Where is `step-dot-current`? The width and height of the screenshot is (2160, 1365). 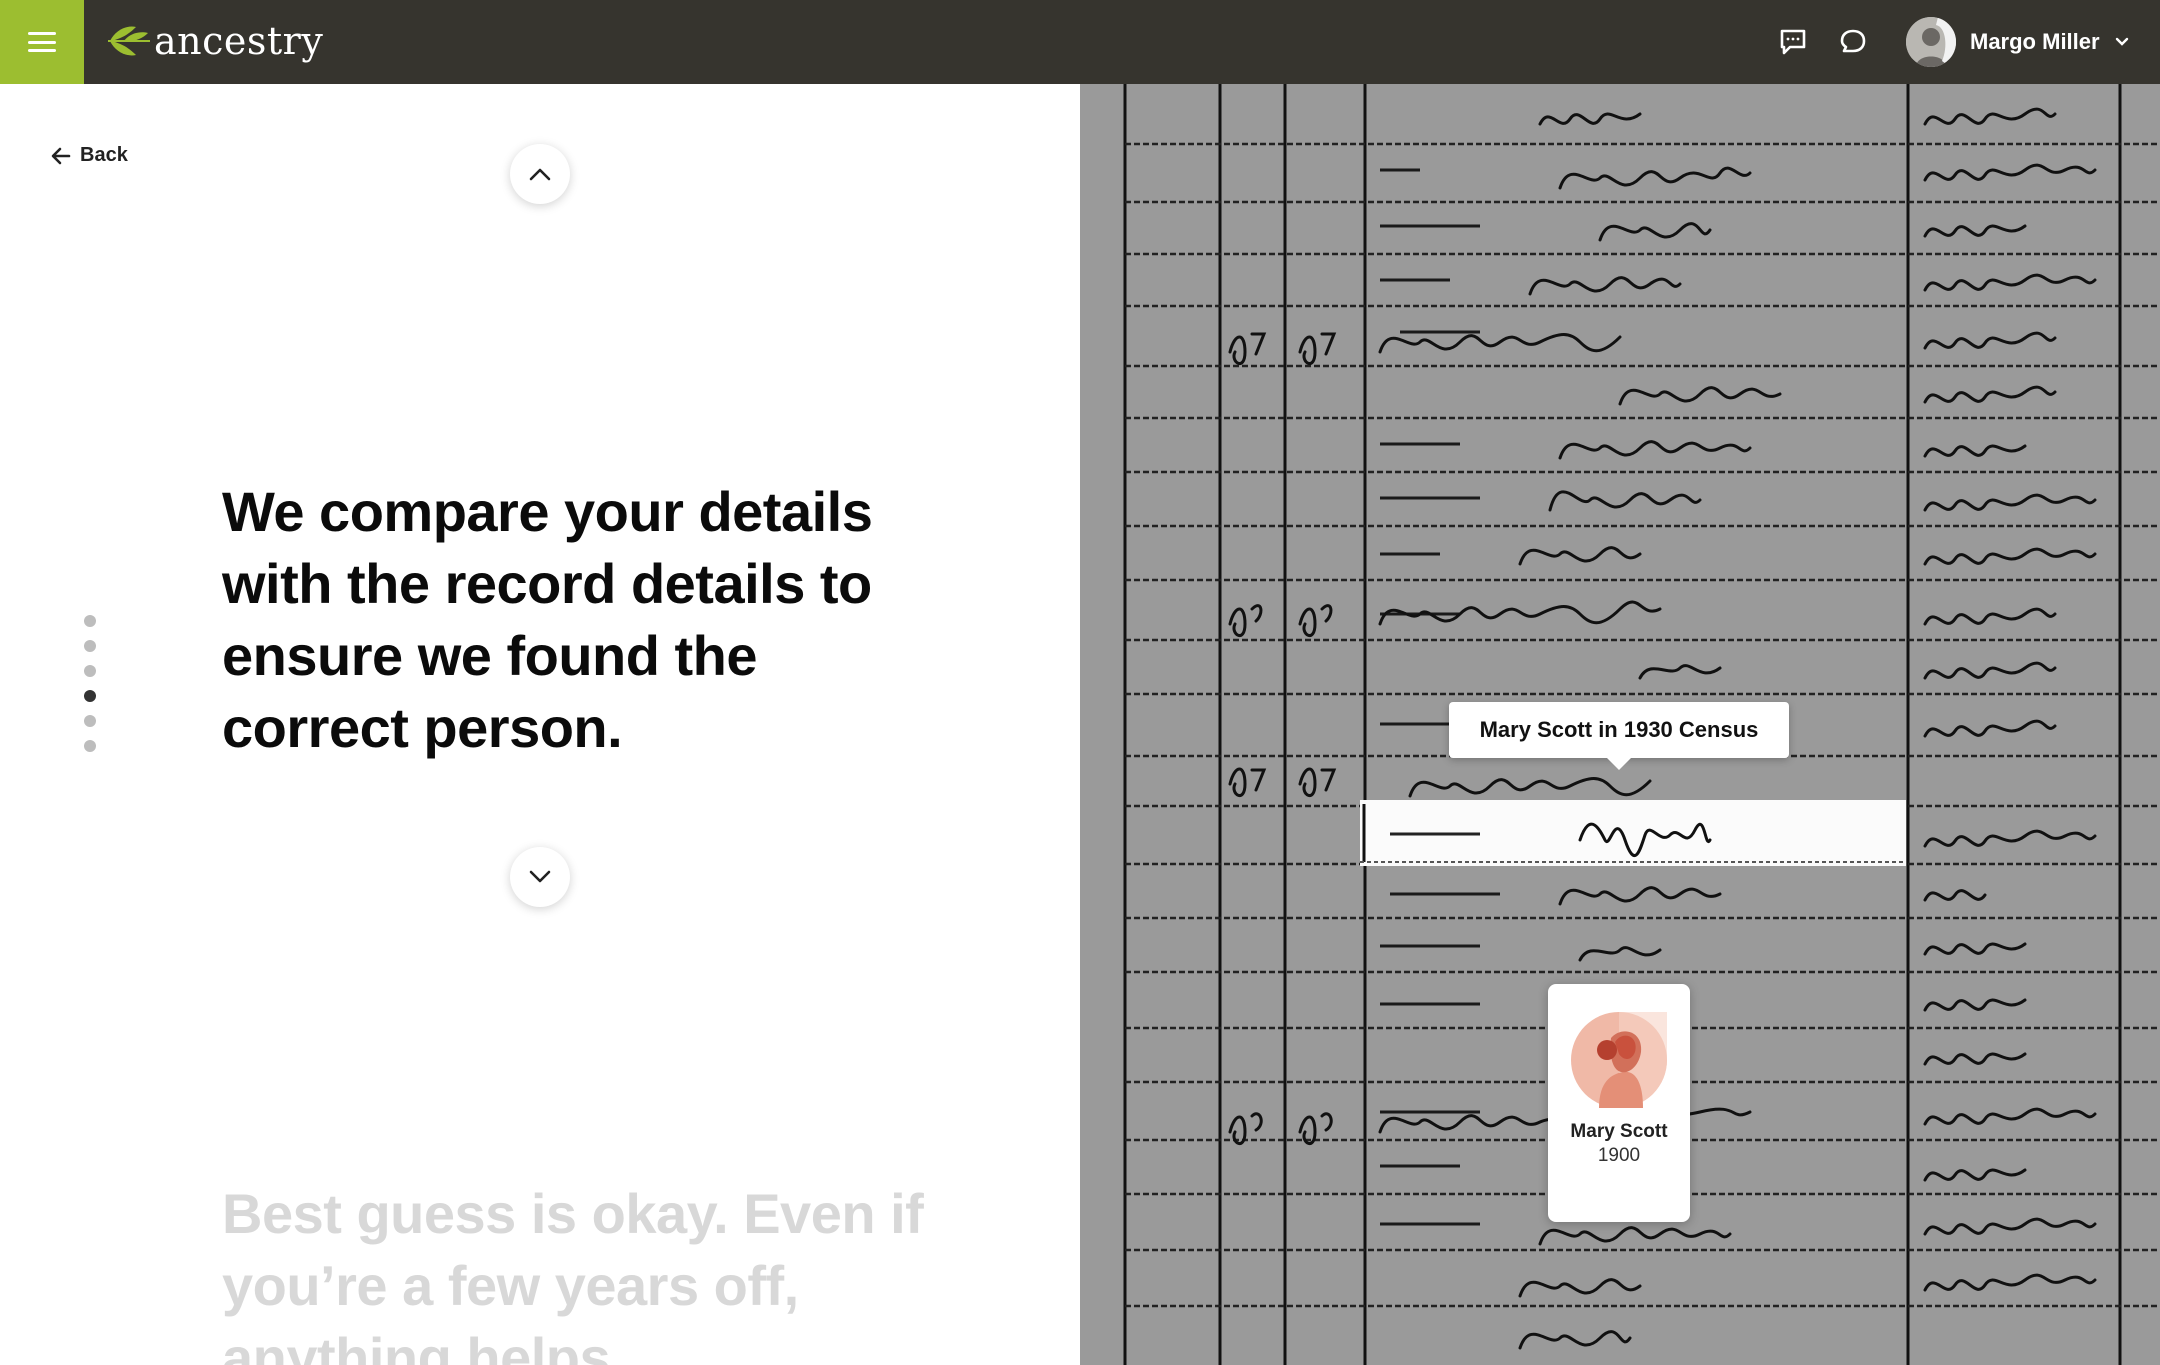
step-dot-current is located at coordinates (90, 696).